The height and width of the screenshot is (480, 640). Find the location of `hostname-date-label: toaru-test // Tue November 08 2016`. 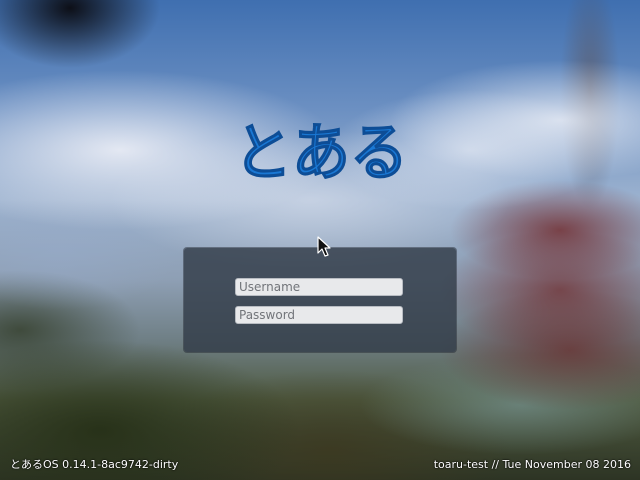

hostname-date-label: toaru-test // Tue November 08 2016 is located at coordinates (532, 464).